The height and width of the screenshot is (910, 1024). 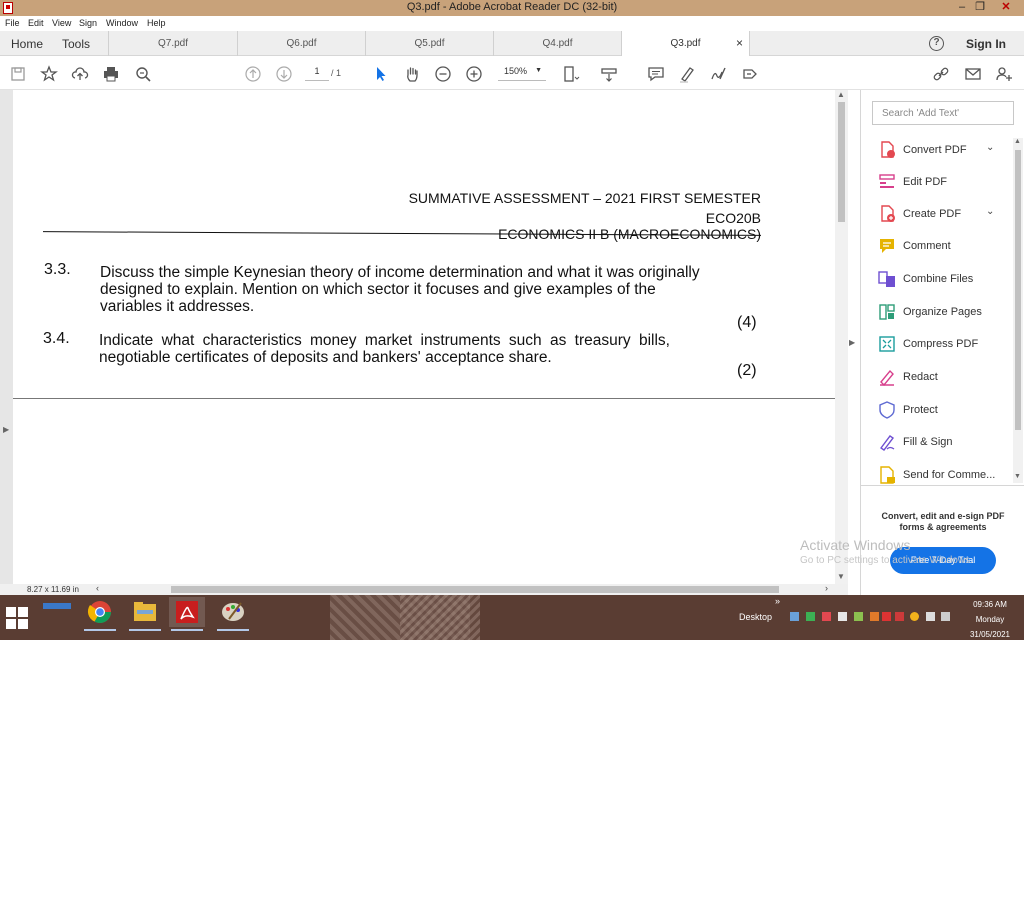 What do you see at coordinates (88, 23) in the screenshot?
I see `menu-sign: Sign` at bounding box center [88, 23].